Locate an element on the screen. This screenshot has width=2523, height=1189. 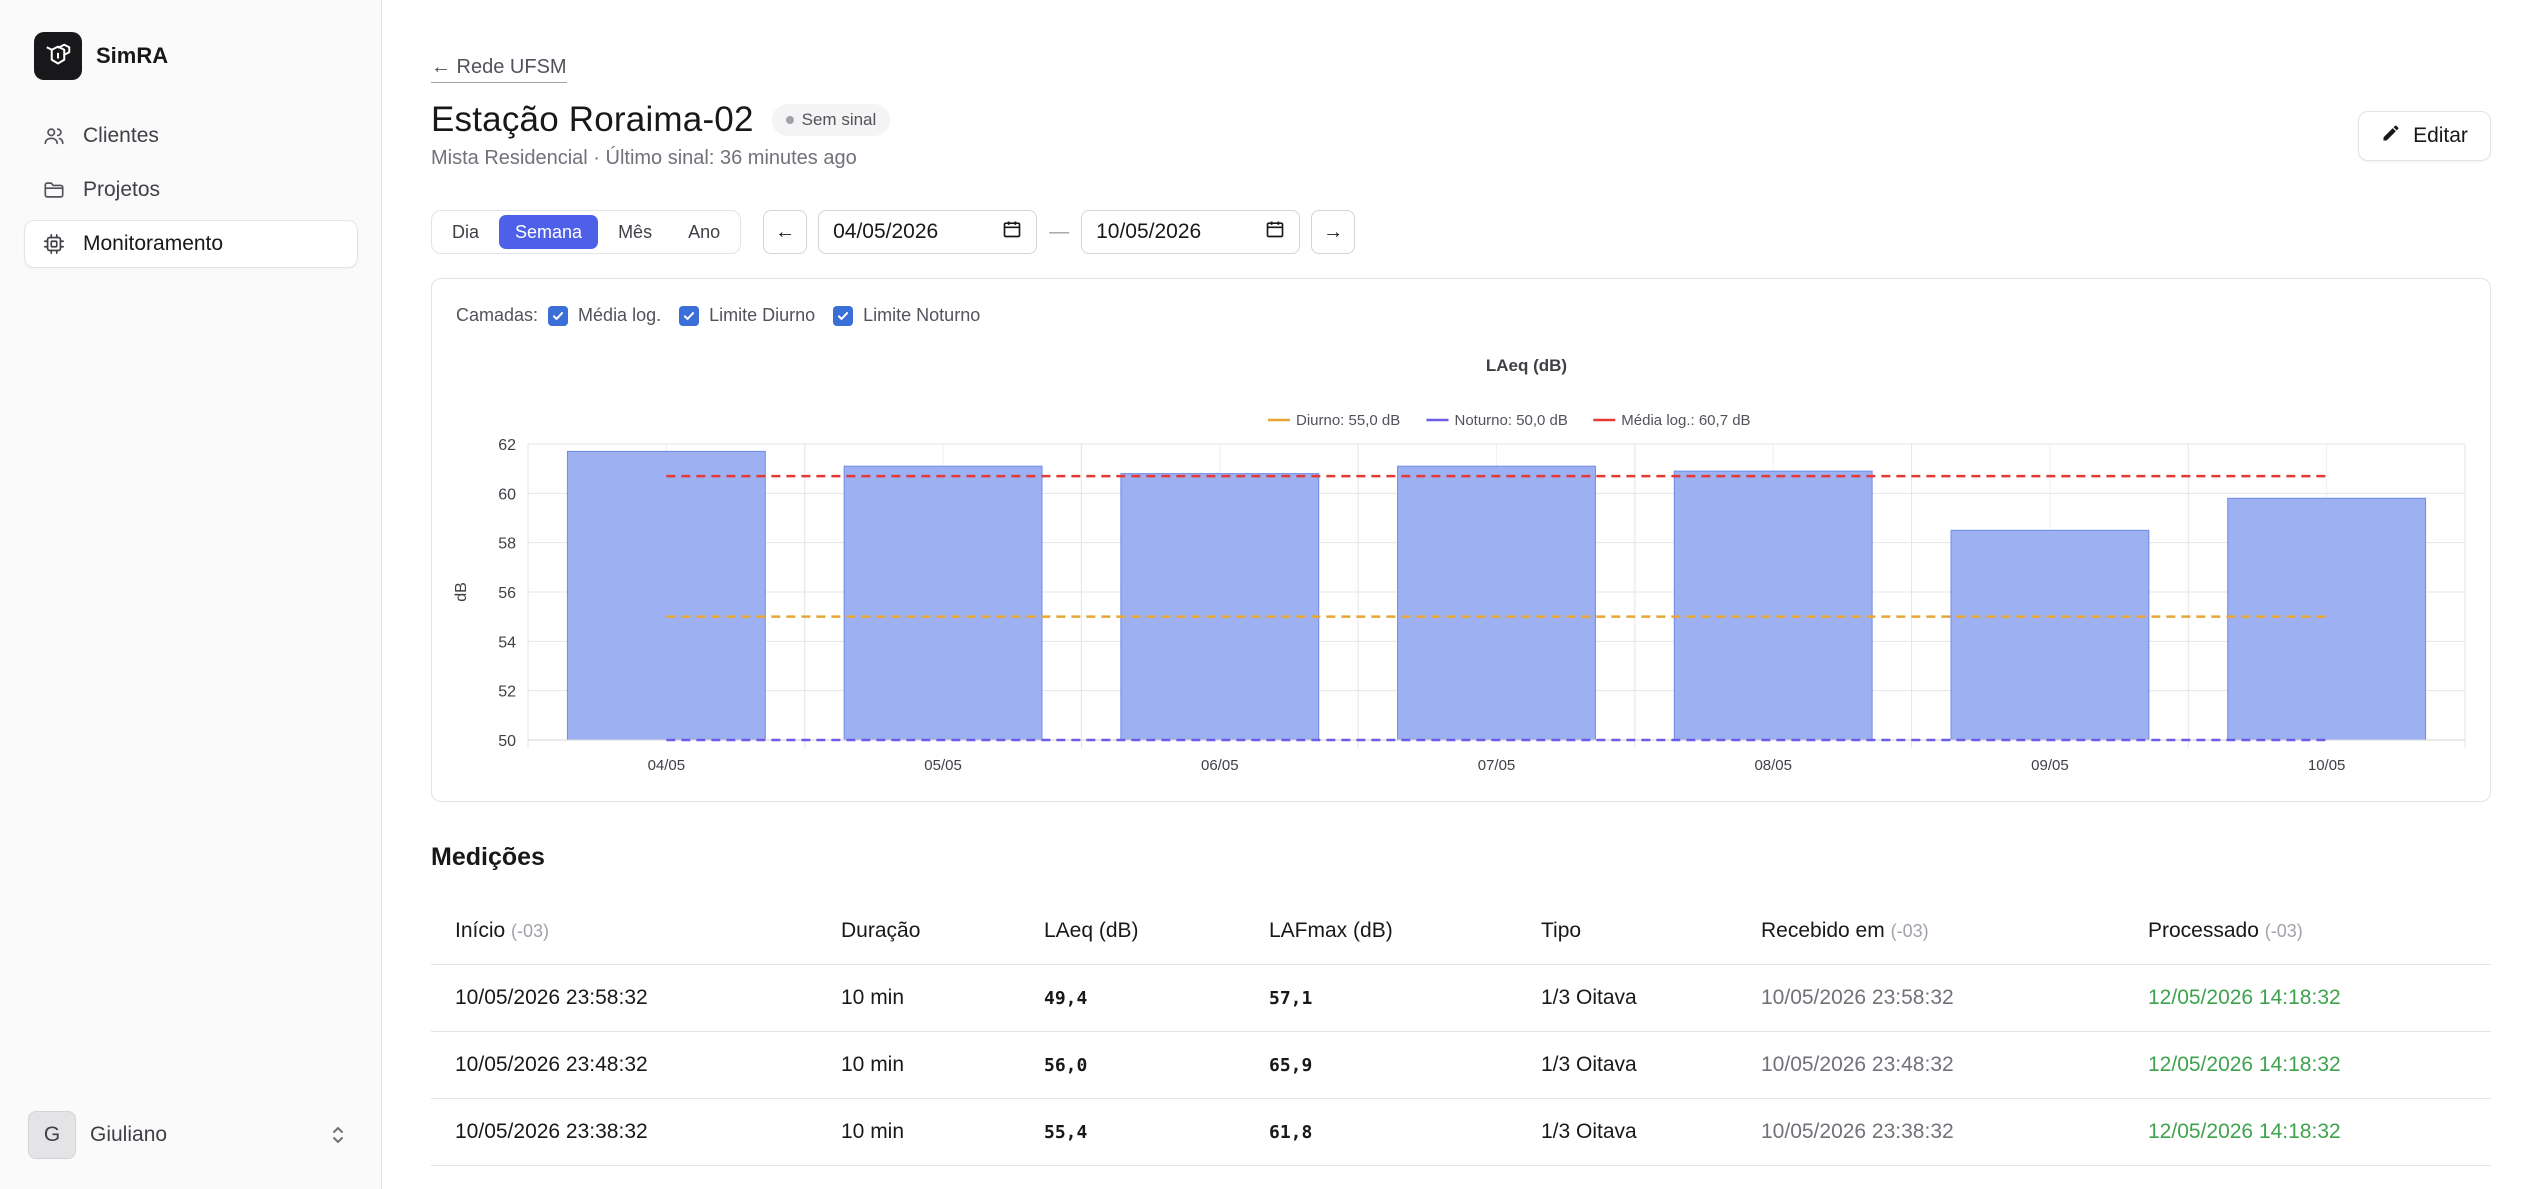
cell-lafmax: 57,1 is located at coordinates (1291, 998).